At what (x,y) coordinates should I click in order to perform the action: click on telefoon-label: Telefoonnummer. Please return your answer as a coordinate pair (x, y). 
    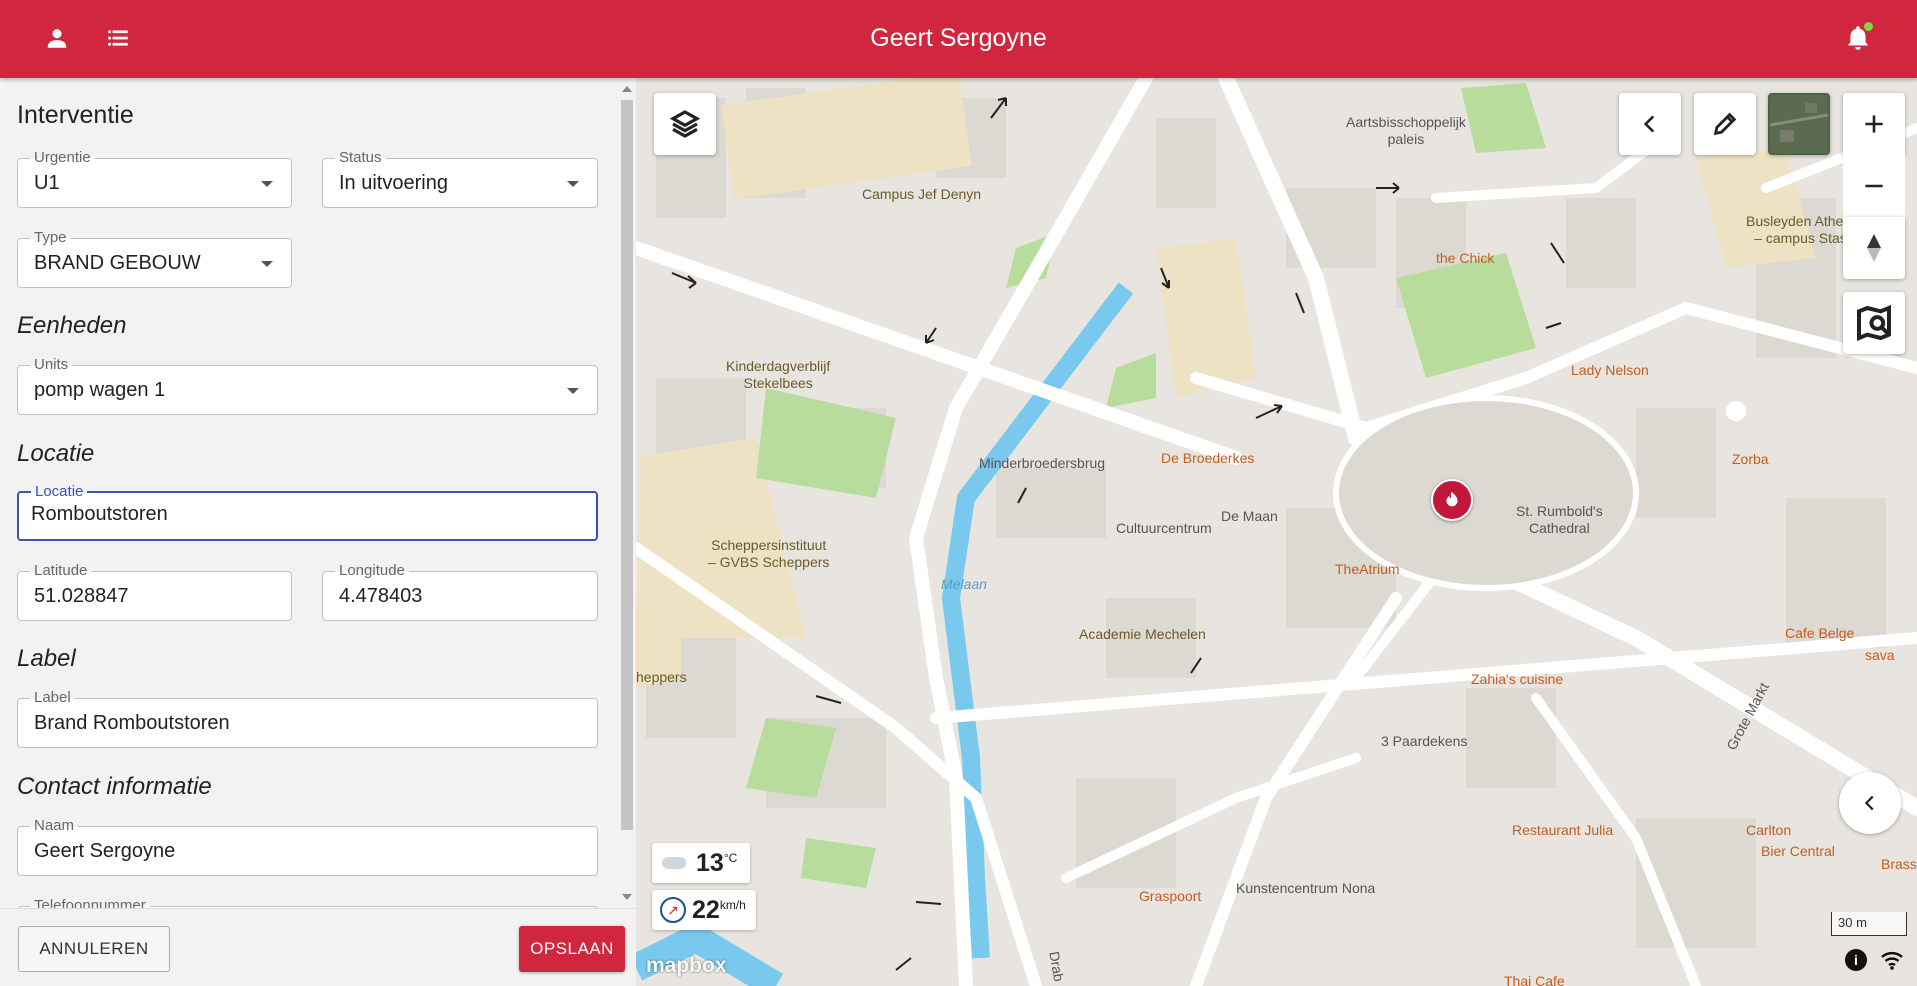
    Looking at the image, I should click on (90, 902).